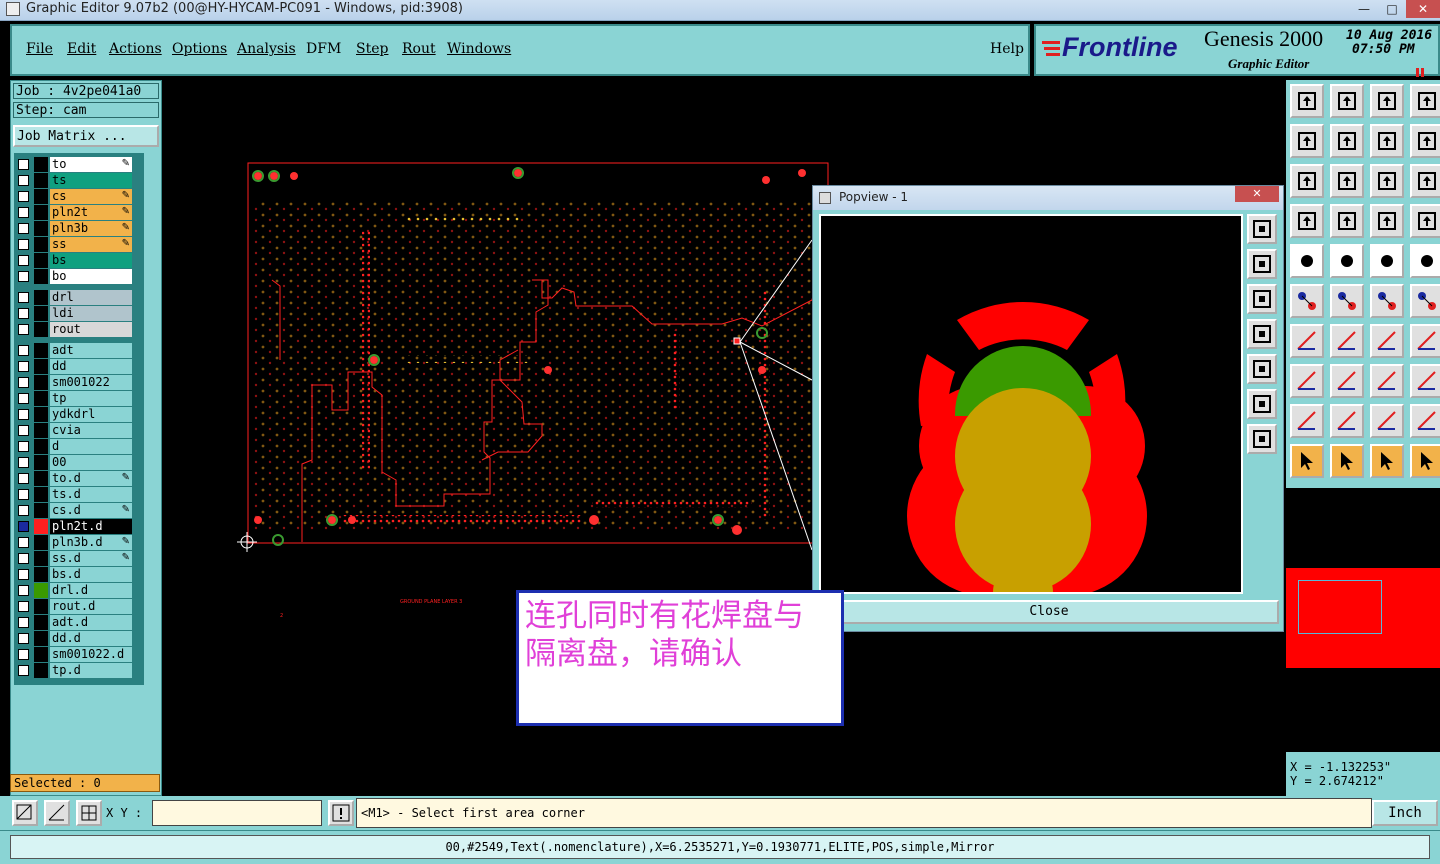 Image resolution: width=1440 pixels, height=864 pixels. I want to click on layer-row: drl, so click(74, 297).